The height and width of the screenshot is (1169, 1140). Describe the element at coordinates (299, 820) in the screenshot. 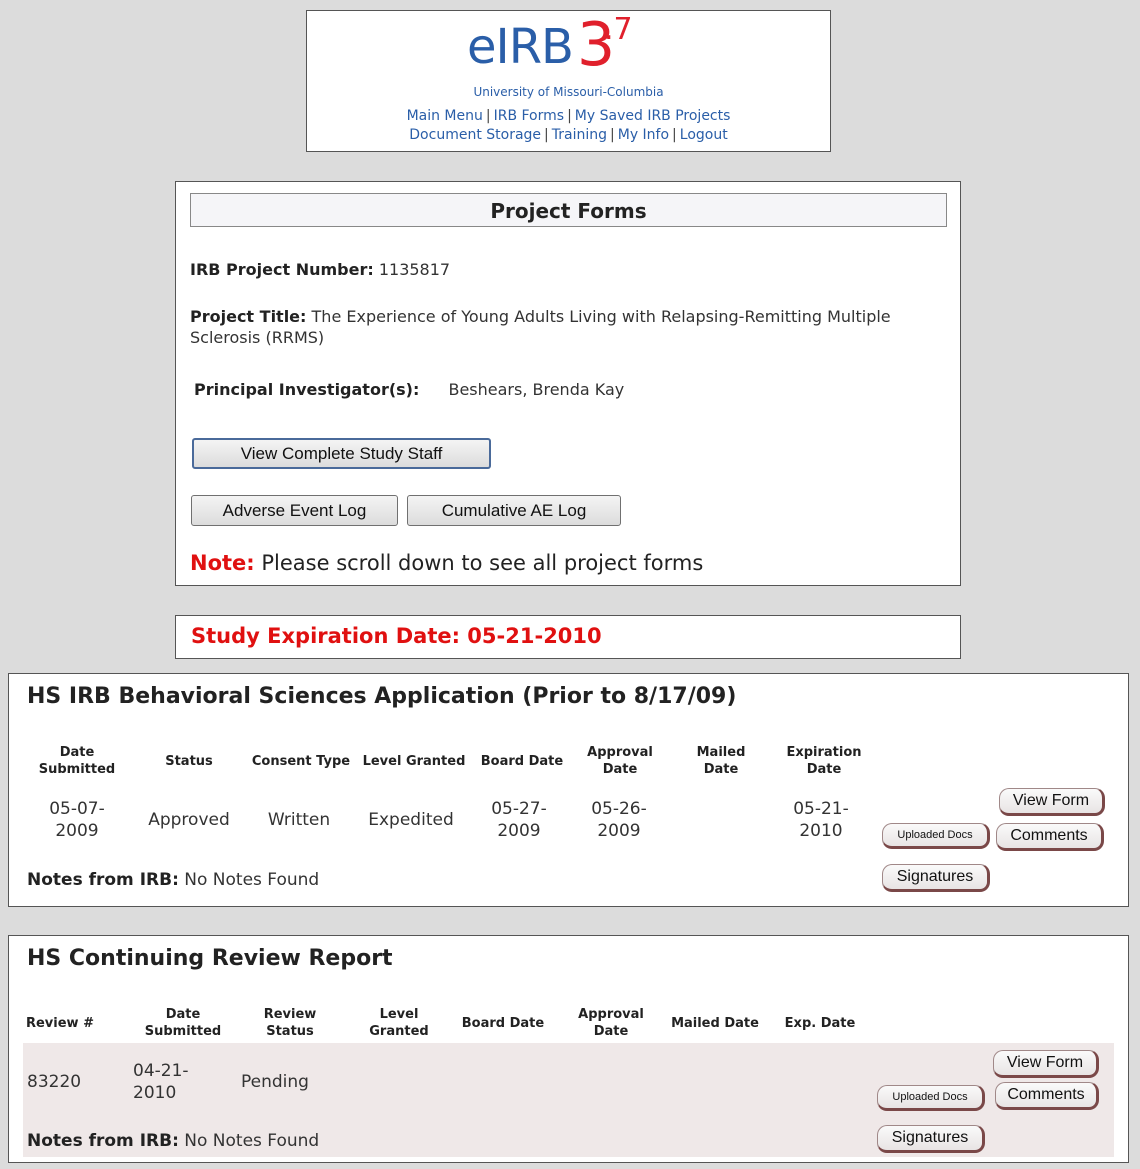

I see `cell-consent-type: Written` at that location.